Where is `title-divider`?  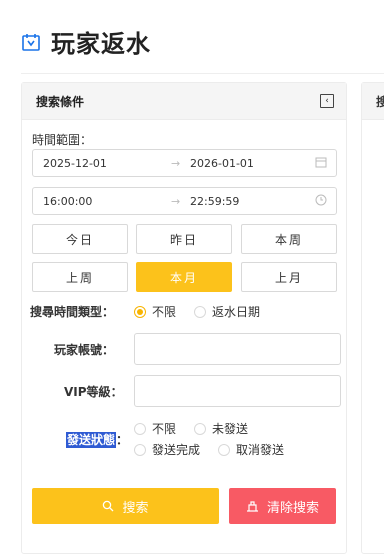 title-divider is located at coordinates (202, 73).